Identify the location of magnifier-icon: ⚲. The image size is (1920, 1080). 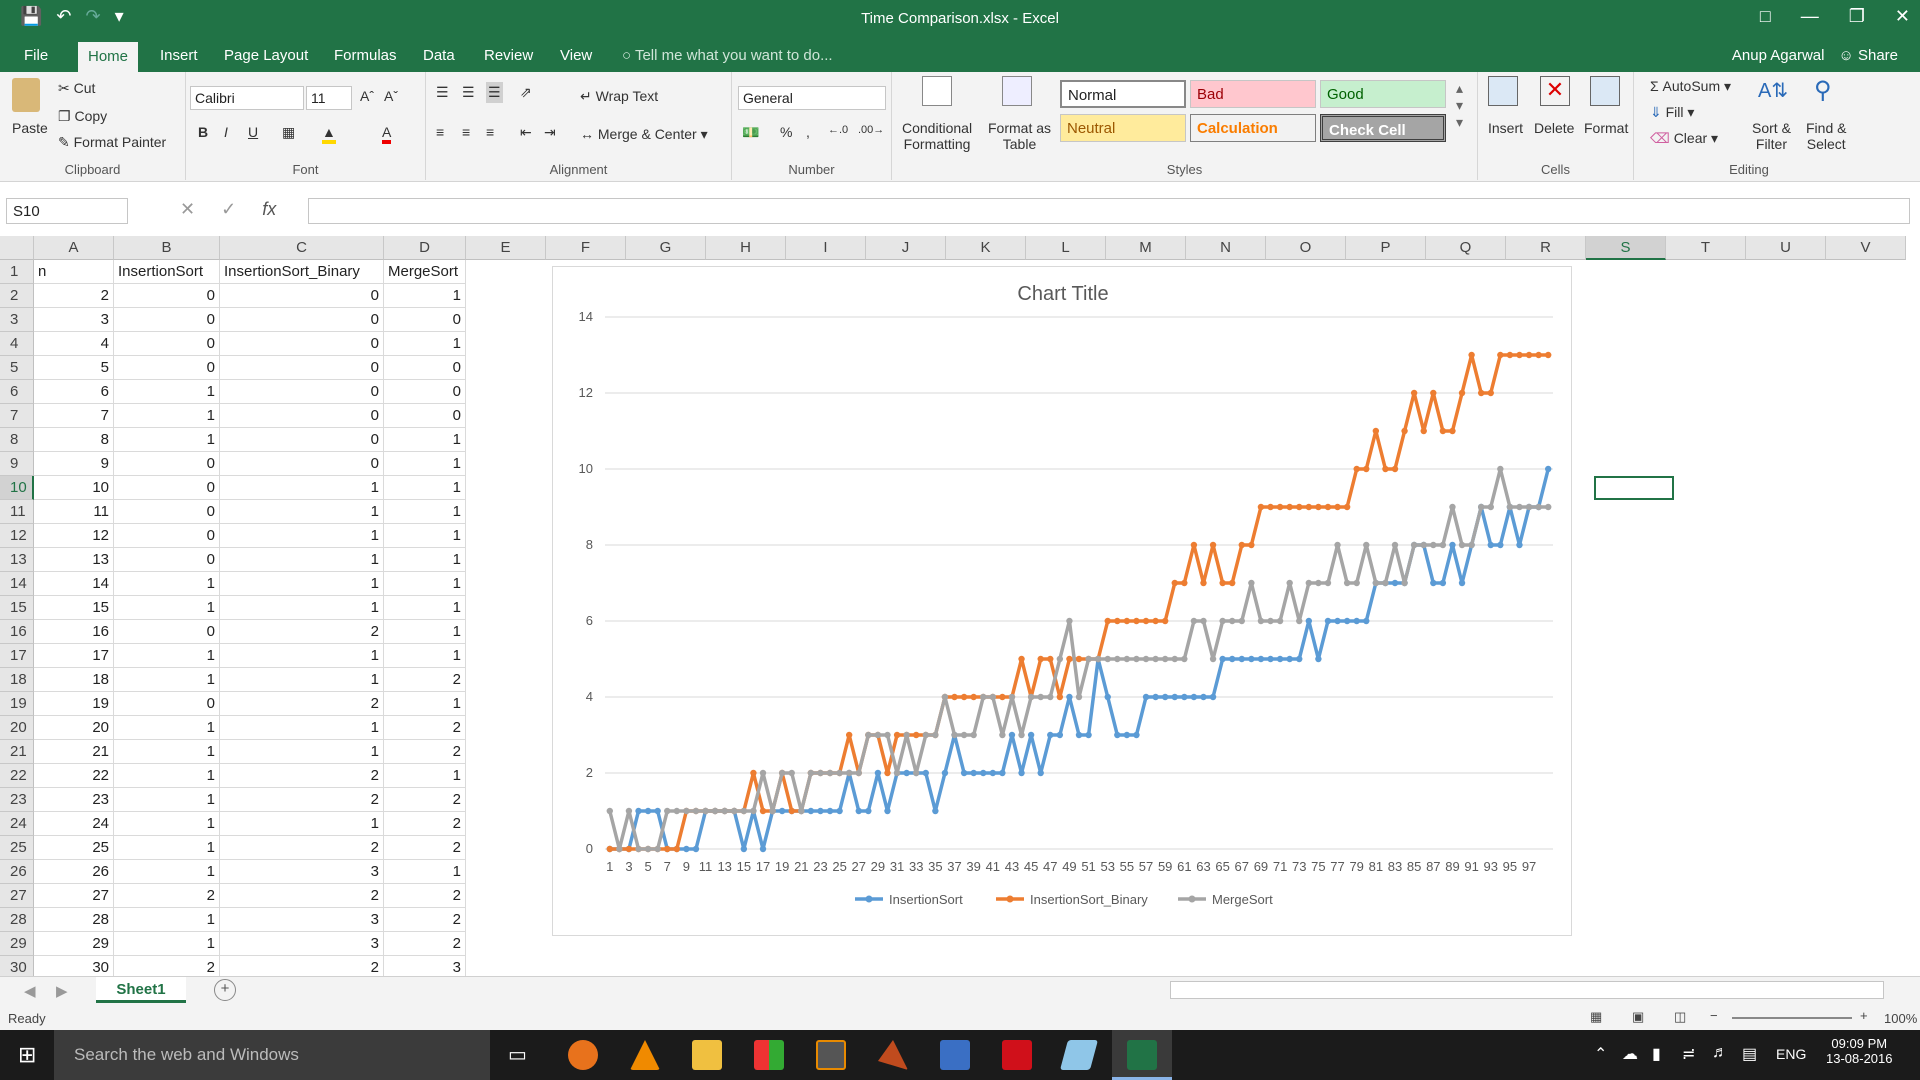
(1823, 90).